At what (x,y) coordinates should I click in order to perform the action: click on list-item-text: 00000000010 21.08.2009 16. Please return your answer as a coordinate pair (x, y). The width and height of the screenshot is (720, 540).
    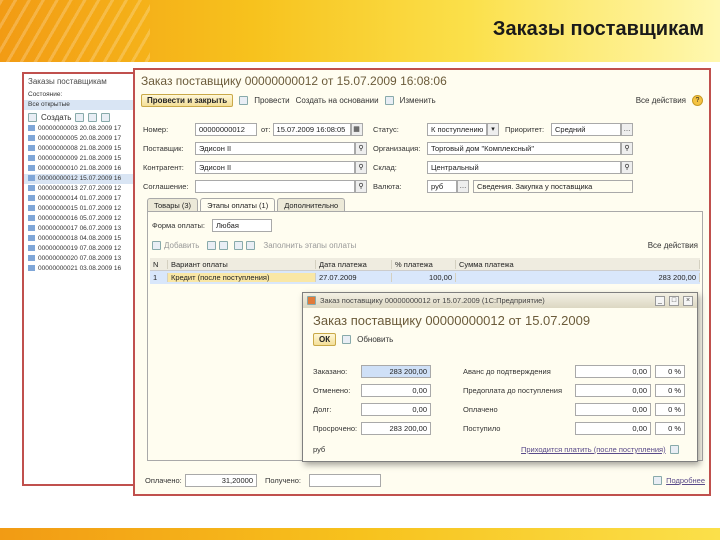
    Looking at the image, I should click on (80, 168).